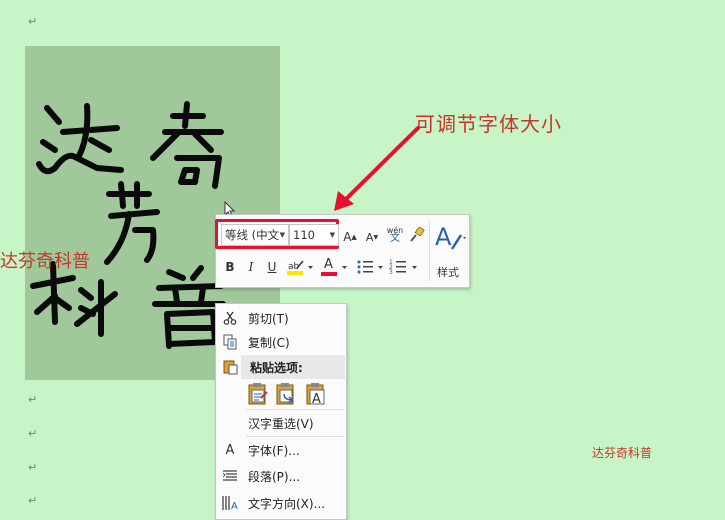  I want to click on grow-font-letter: A, so click(347, 237).